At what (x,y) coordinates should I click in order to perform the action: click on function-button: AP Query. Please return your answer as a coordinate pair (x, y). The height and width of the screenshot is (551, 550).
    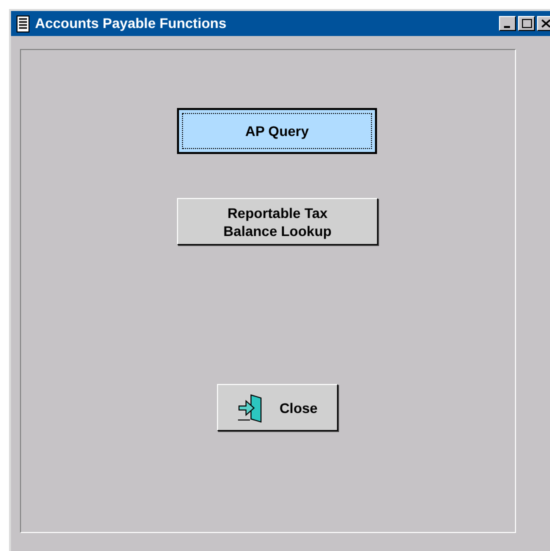
    Looking at the image, I should click on (277, 131).